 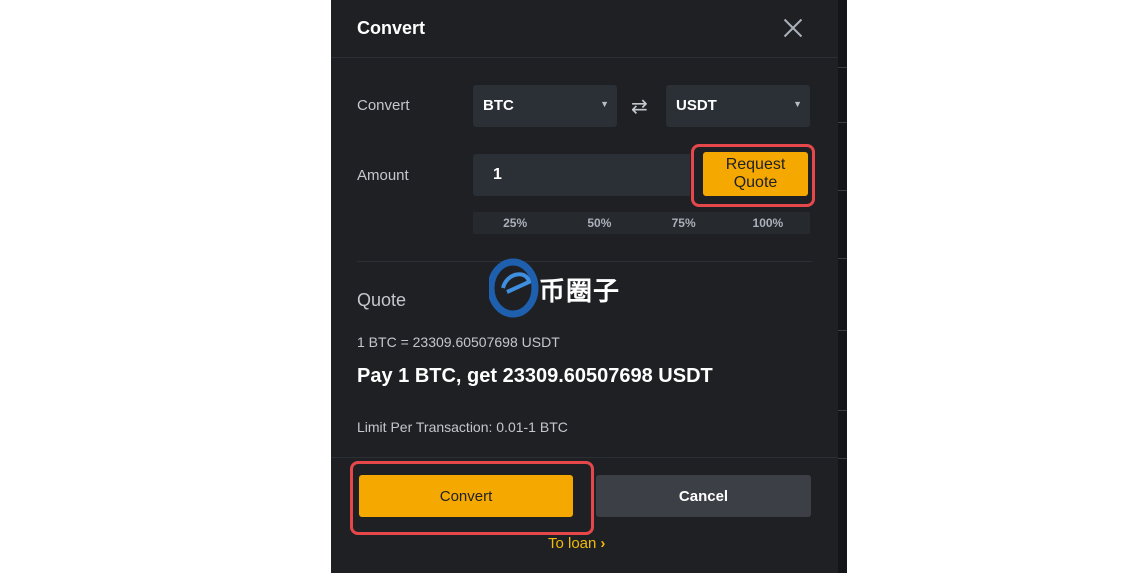 What do you see at coordinates (462, 427) in the screenshot?
I see `transaction-limit: Limit Per Transaction: 0.01-1 BTC` at bounding box center [462, 427].